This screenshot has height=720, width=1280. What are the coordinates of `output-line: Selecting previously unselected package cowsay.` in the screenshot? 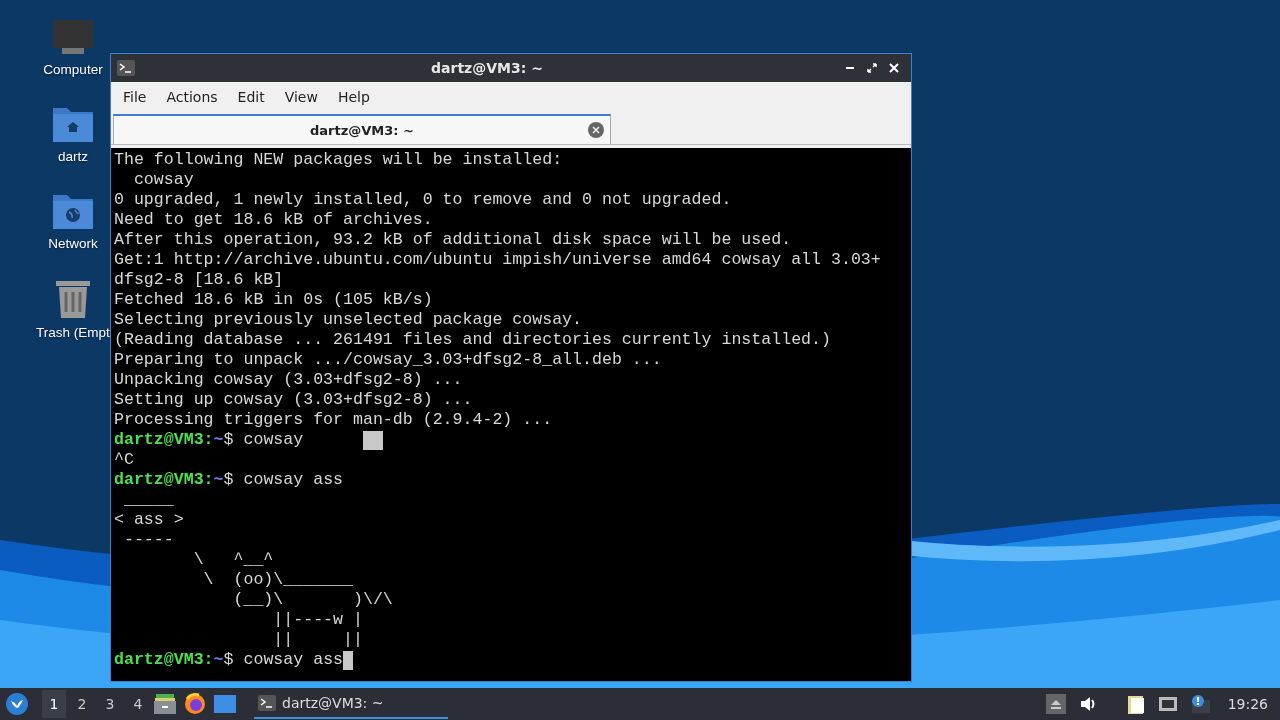 It's located at (348, 320).